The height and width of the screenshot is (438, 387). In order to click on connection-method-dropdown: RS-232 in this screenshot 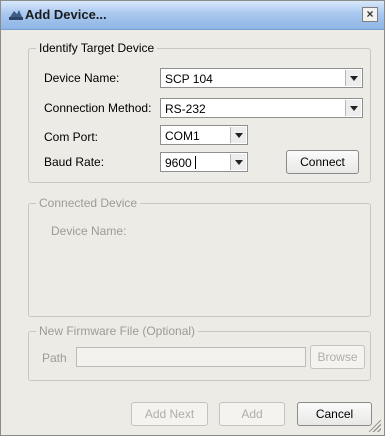, I will do `click(261, 108)`.